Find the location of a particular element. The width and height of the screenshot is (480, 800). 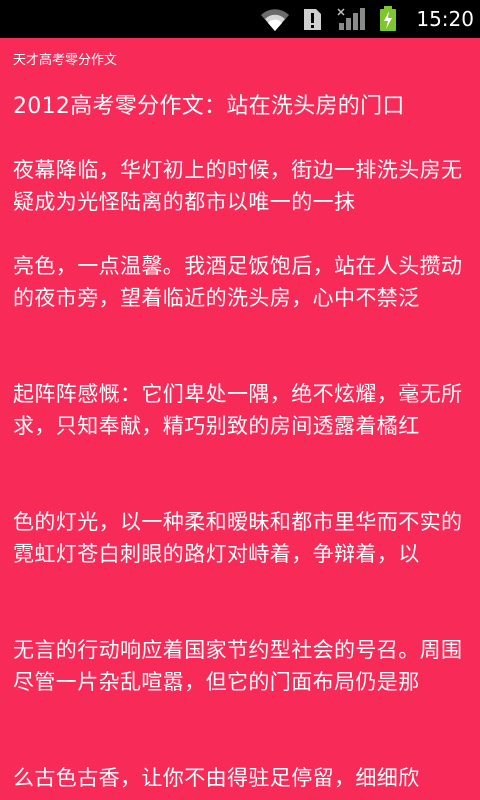

sim-alert-icon is located at coordinates (312, 19).